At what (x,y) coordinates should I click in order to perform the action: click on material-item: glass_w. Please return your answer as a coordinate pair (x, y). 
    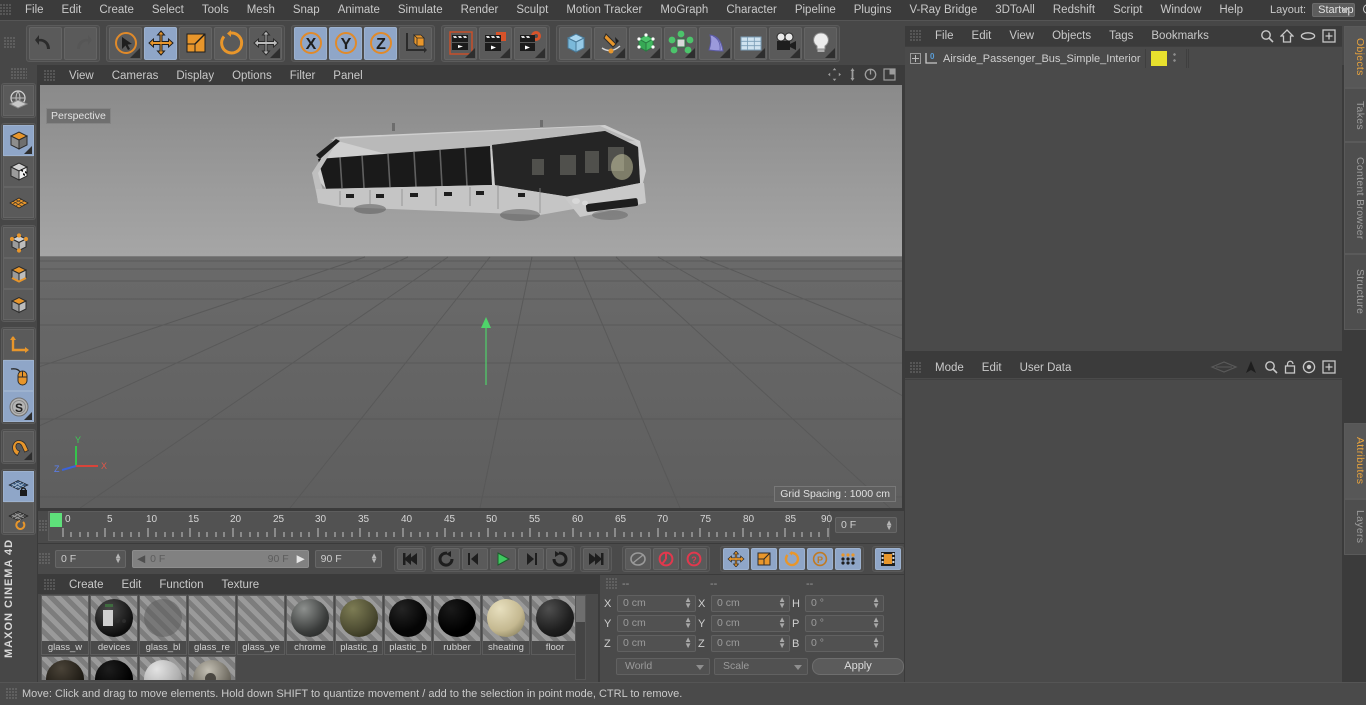
    Looking at the image, I should click on (65, 625).